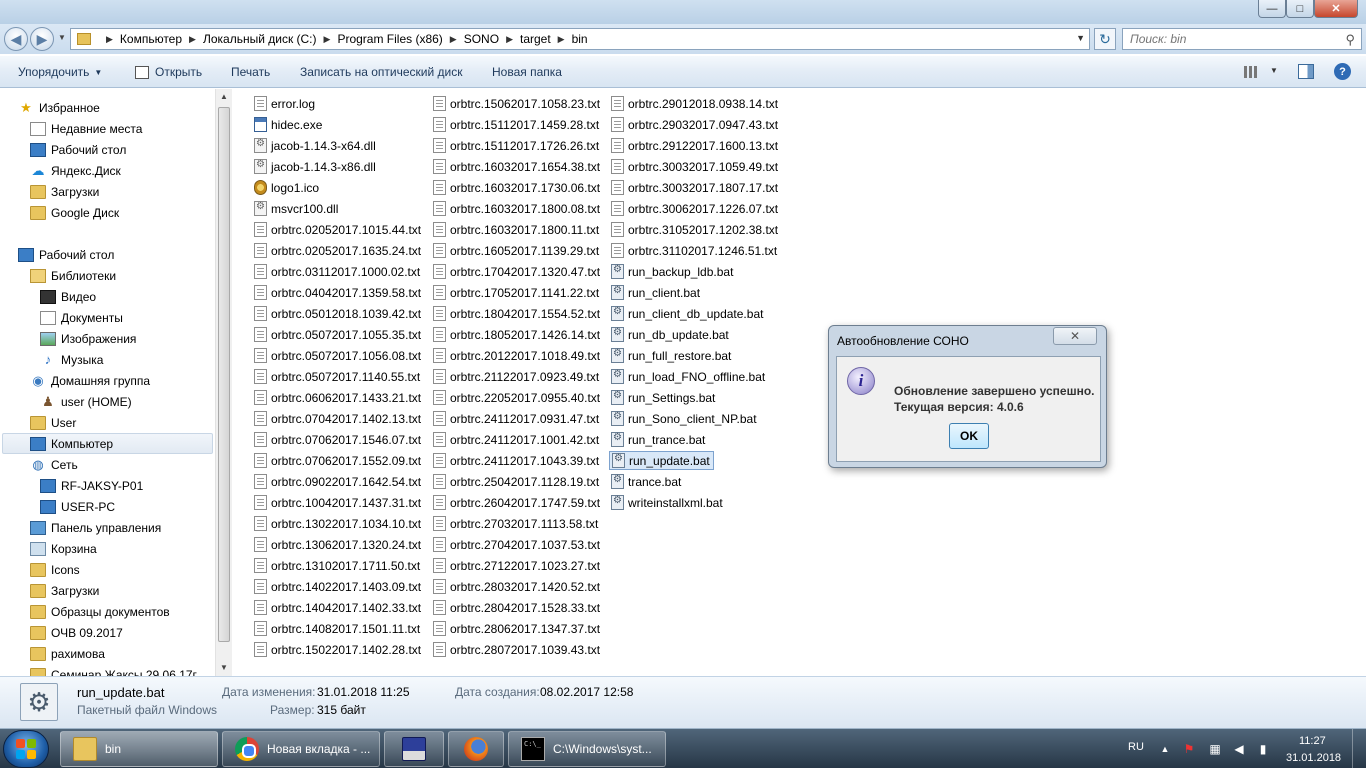 The width and height of the screenshot is (1366, 768). I want to click on network-tray-icon: ▦, so click(1215, 749).